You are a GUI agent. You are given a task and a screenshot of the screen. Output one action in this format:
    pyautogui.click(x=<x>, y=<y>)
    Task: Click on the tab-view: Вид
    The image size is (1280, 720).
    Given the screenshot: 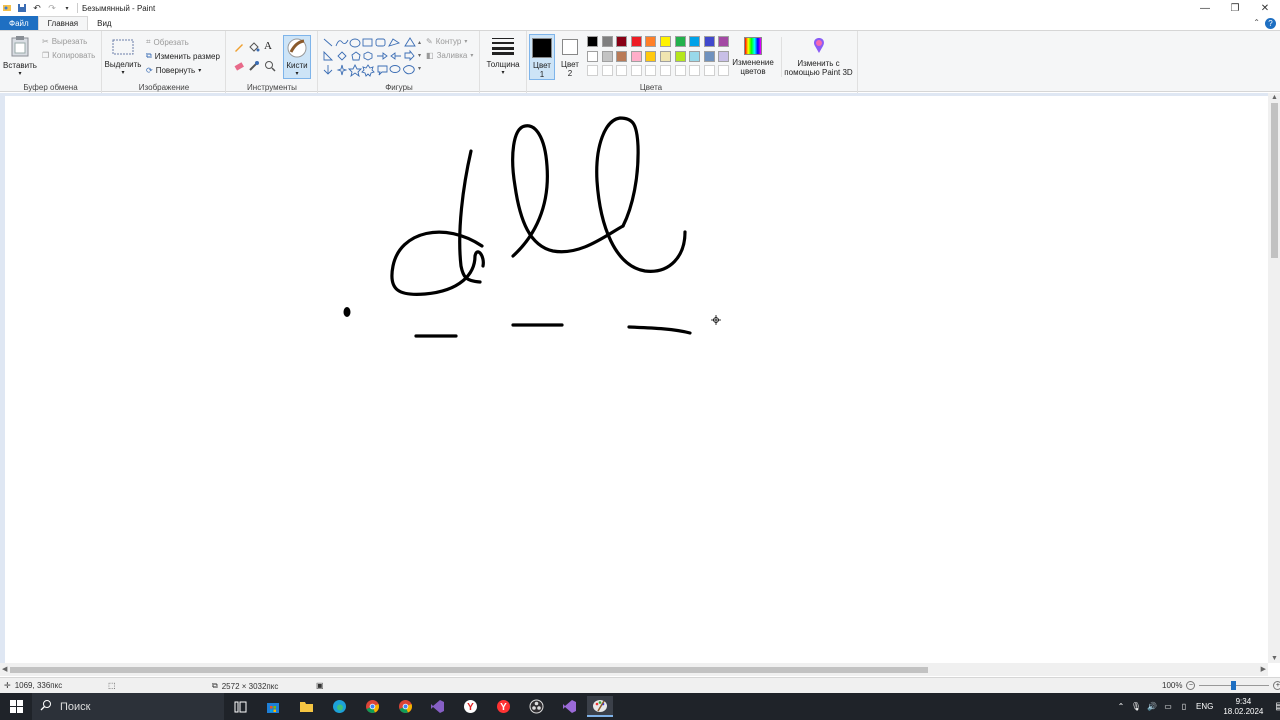 What is the action you would take?
    pyautogui.click(x=104, y=23)
    